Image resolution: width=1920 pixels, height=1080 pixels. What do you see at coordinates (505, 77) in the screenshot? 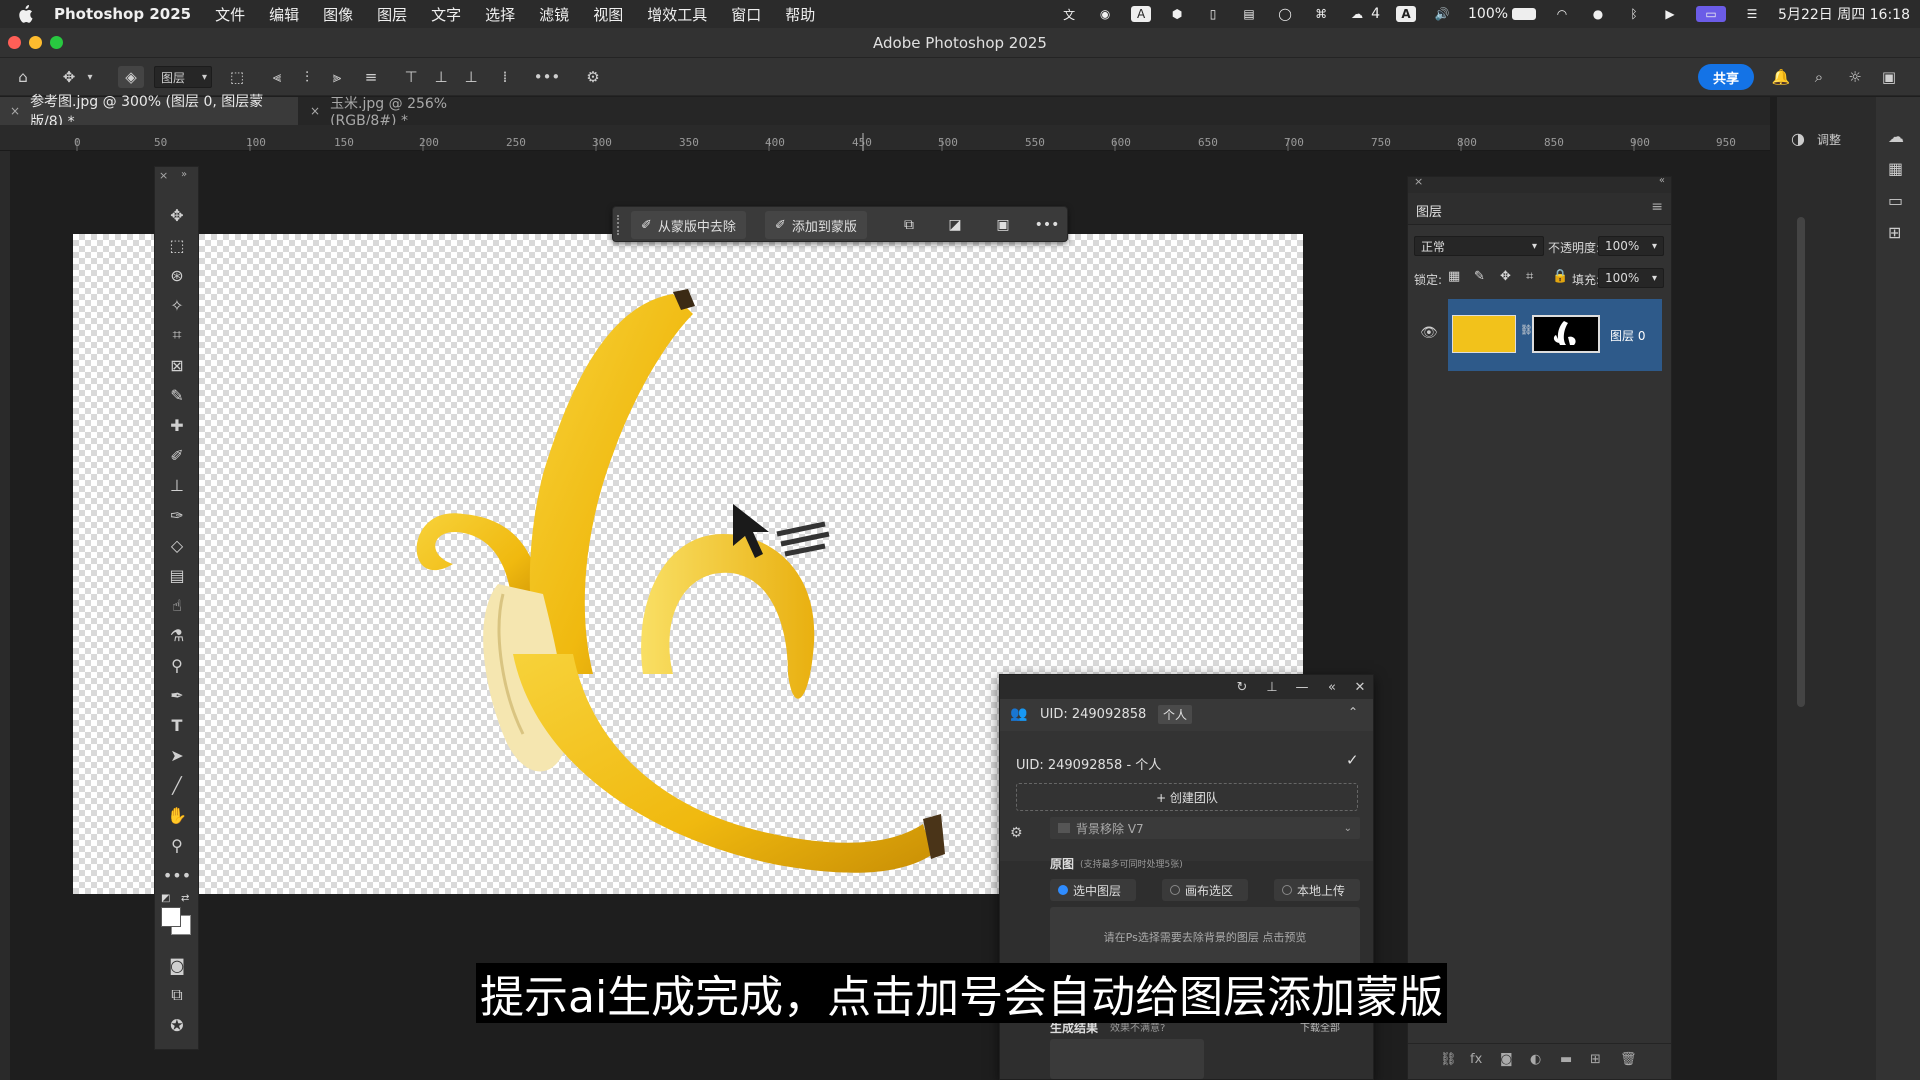
I see `distribute-vertical-icon: ⁞` at bounding box center [505, 77].